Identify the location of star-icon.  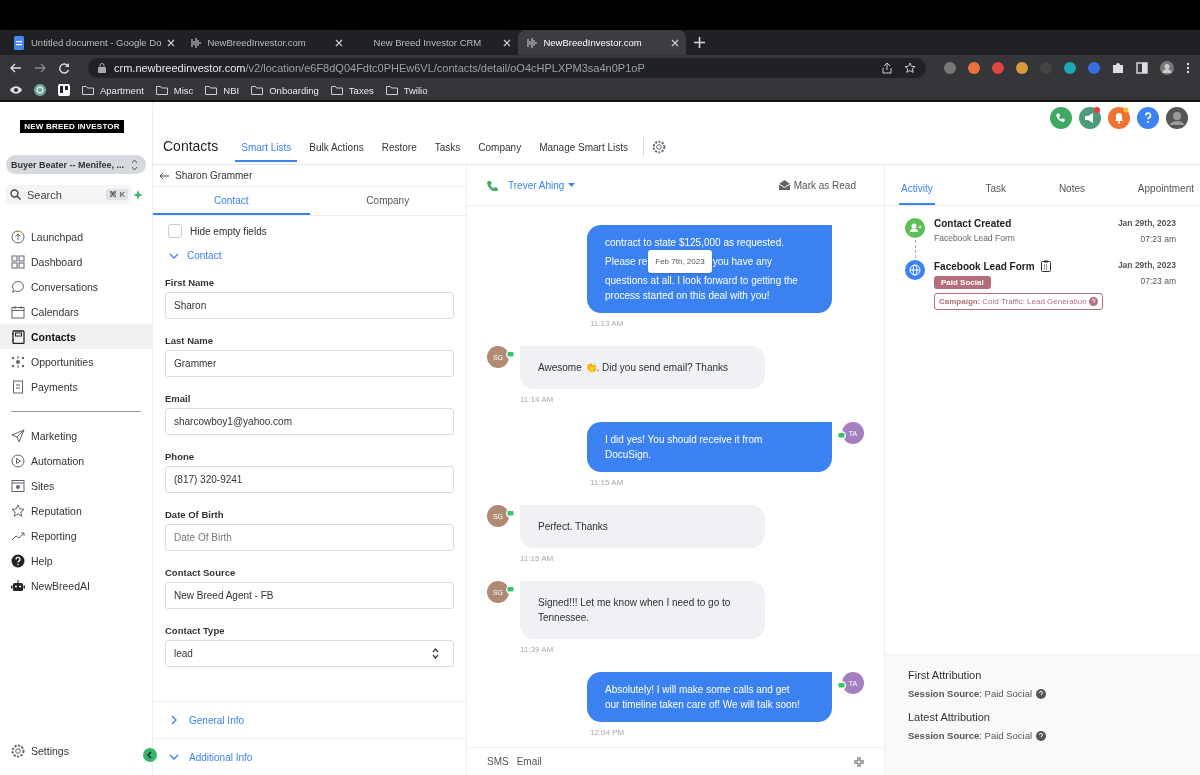
(910, 67).